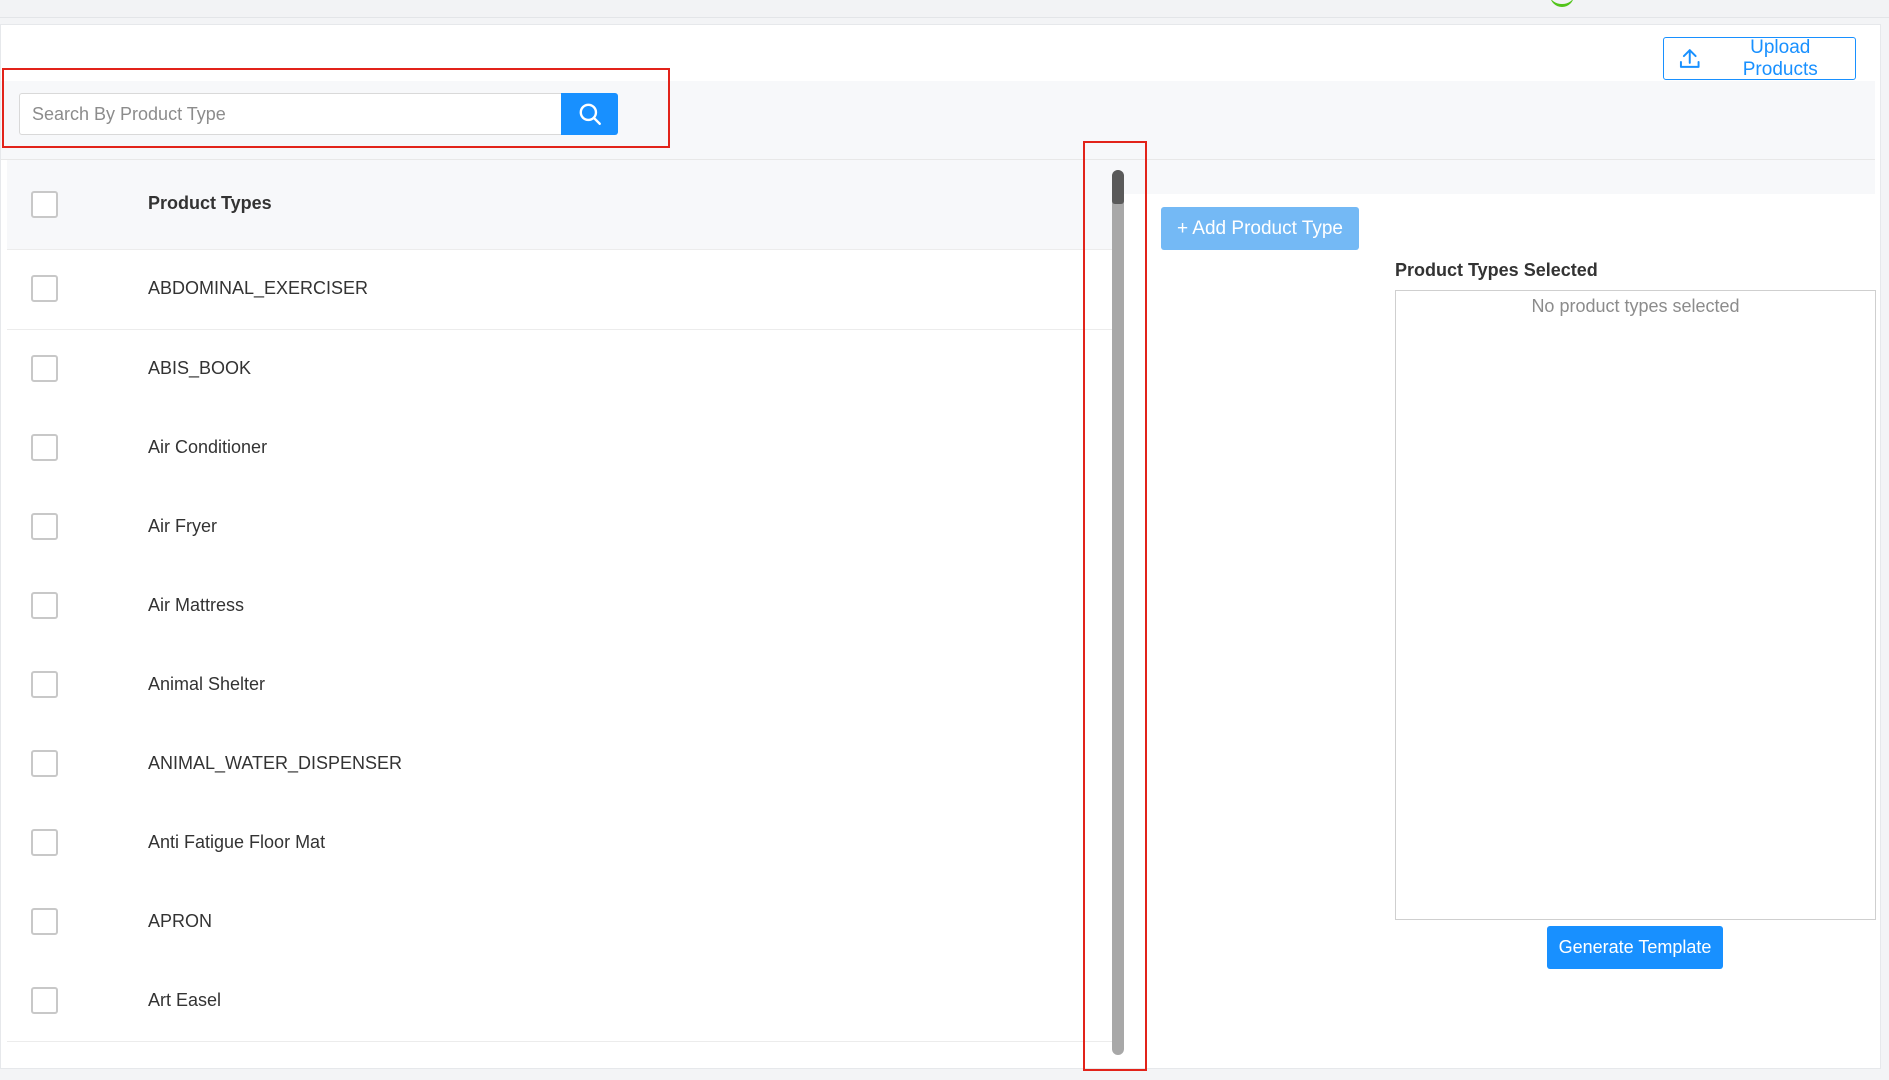  Describe the element at coordinates (559, 370) in the screenshot. I see `table-row: ABIS_BOOK` at that location.